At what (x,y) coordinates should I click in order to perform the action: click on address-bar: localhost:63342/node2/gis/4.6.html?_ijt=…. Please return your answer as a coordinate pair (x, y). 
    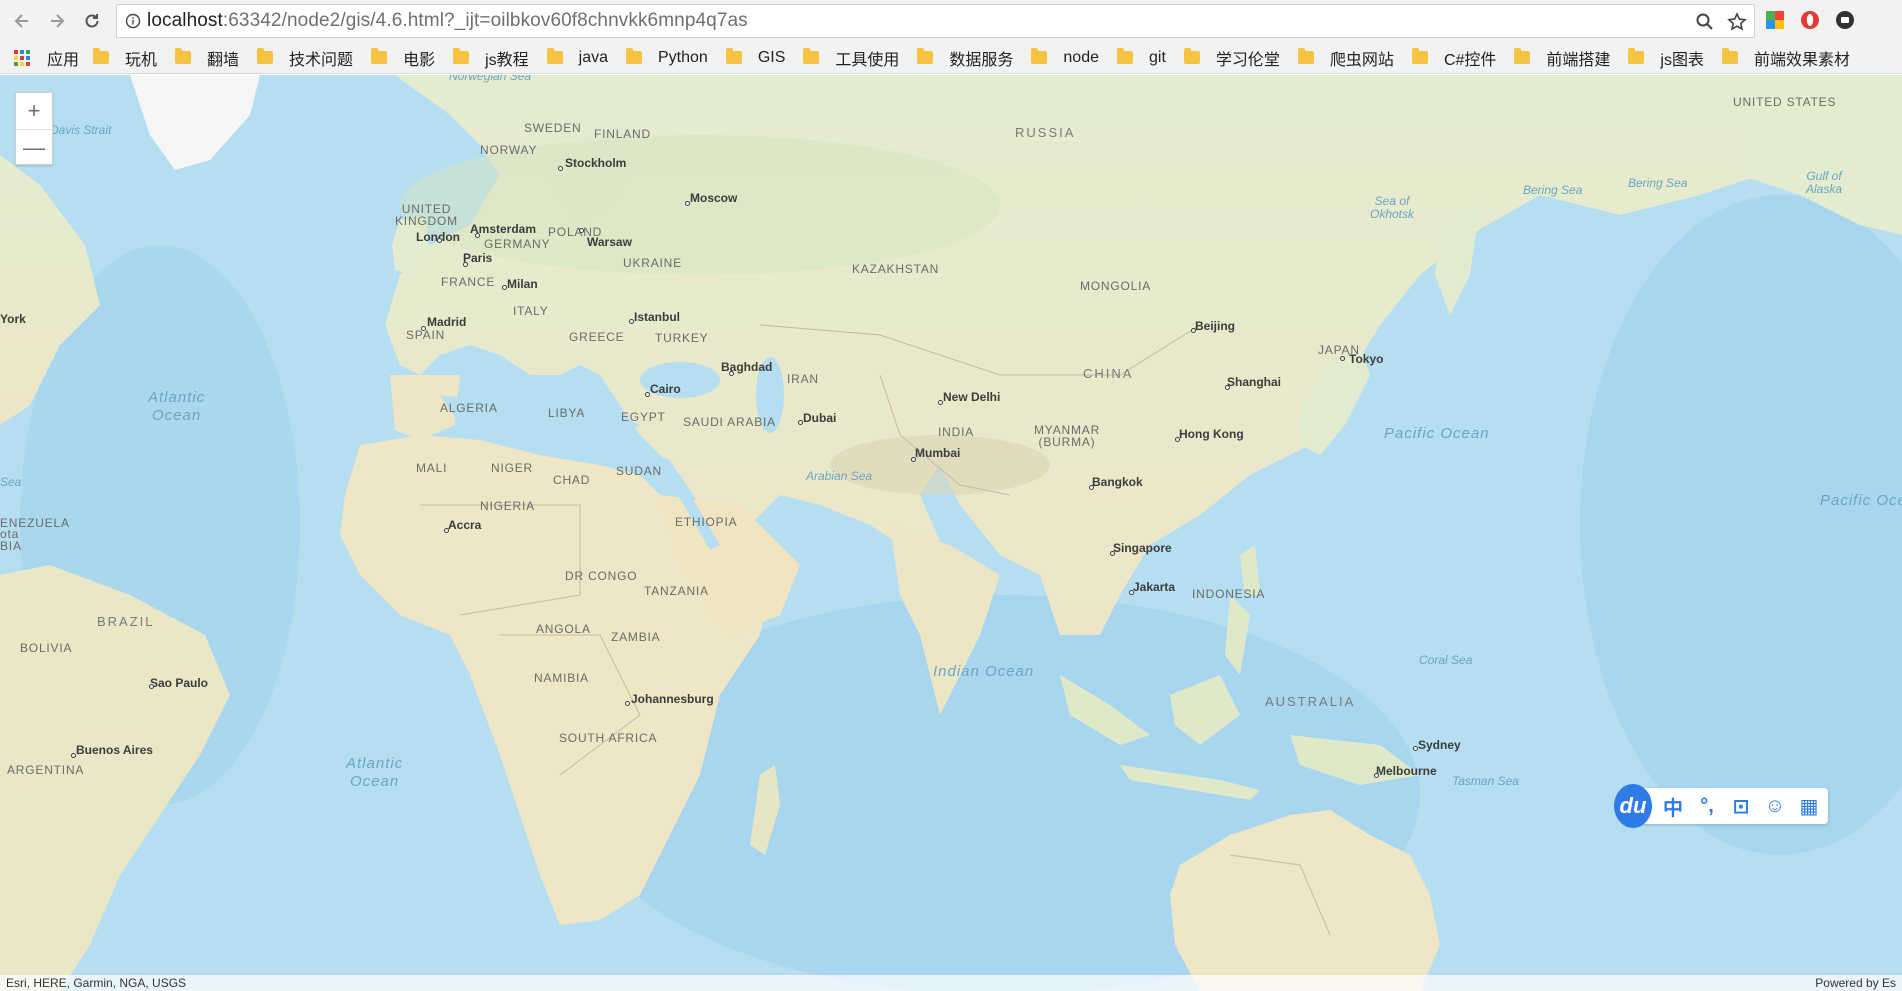
    Looking at the image, I should click on (935, 21).